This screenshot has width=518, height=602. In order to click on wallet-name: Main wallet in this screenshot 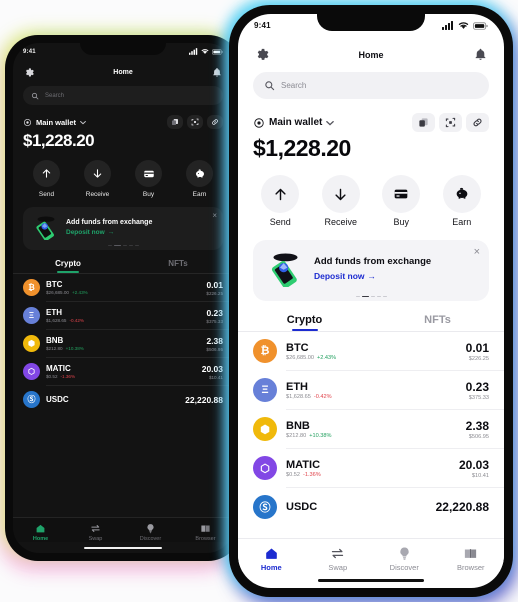, I will do `click(56, 122)`.